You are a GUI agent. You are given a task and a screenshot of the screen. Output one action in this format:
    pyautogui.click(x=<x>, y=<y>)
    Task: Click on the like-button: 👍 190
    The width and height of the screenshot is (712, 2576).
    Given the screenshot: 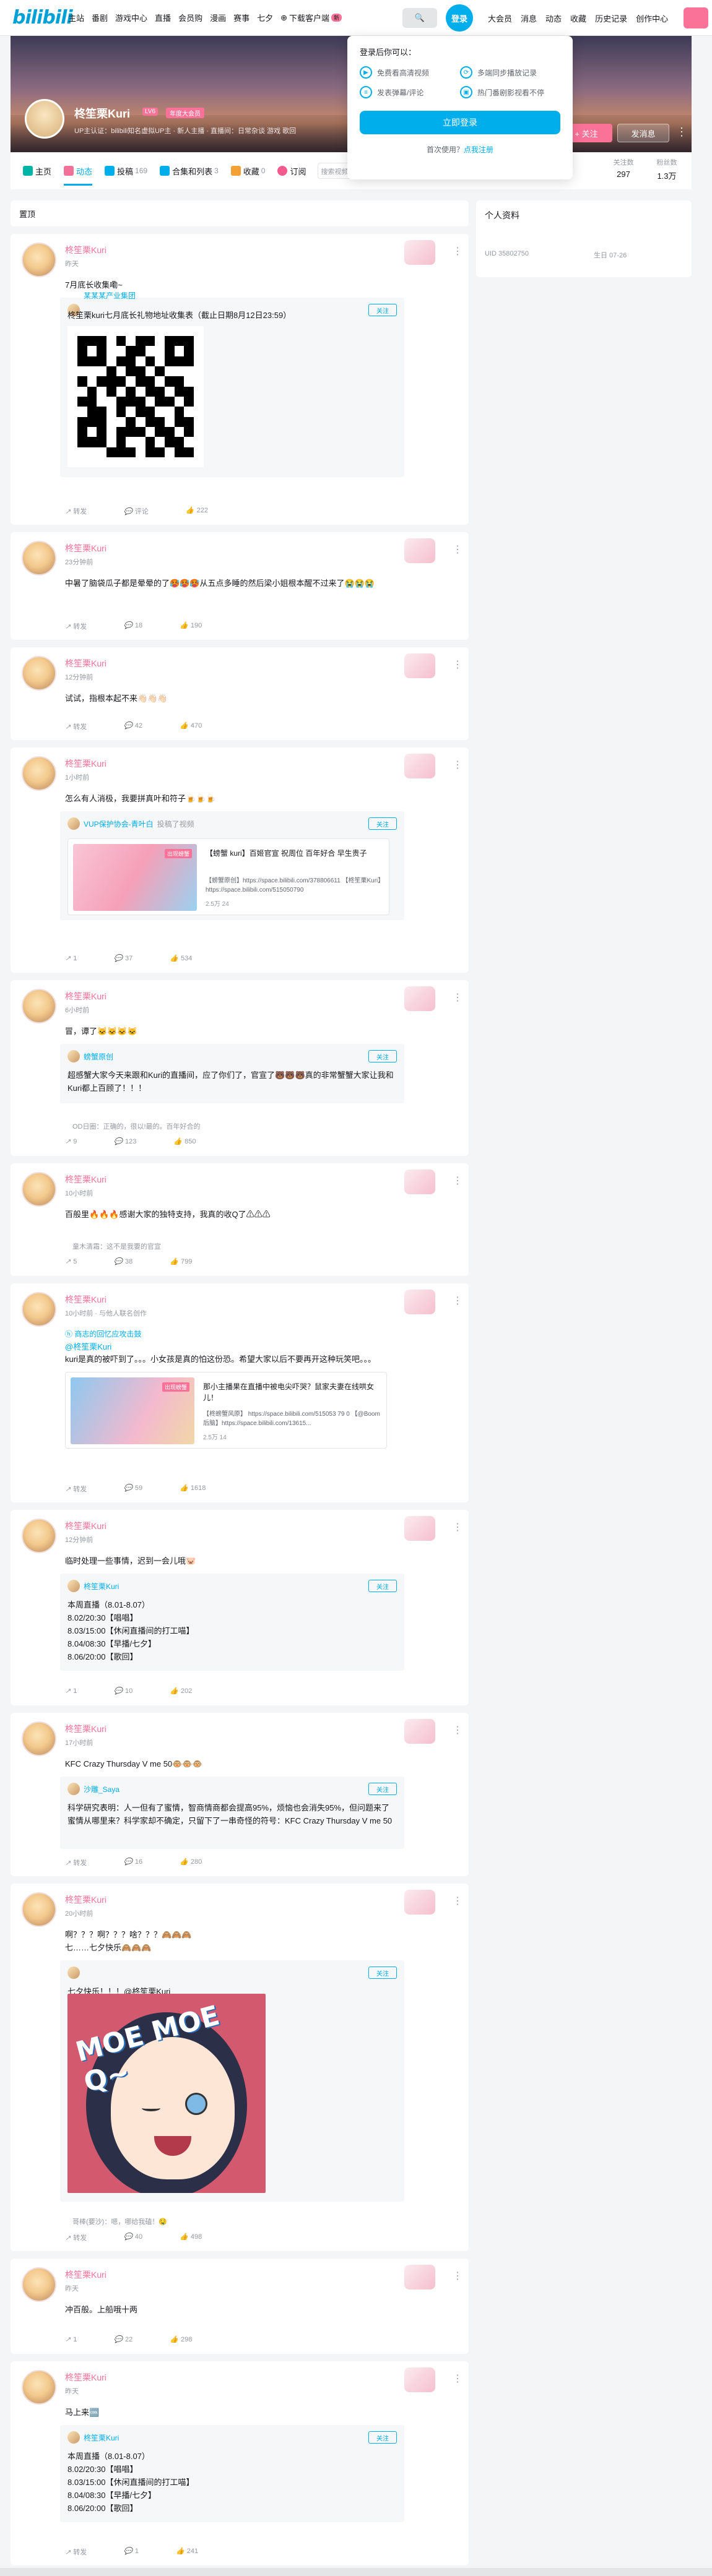 What is the action you would take?
    pyautogui.click(x=191, y=626)
    